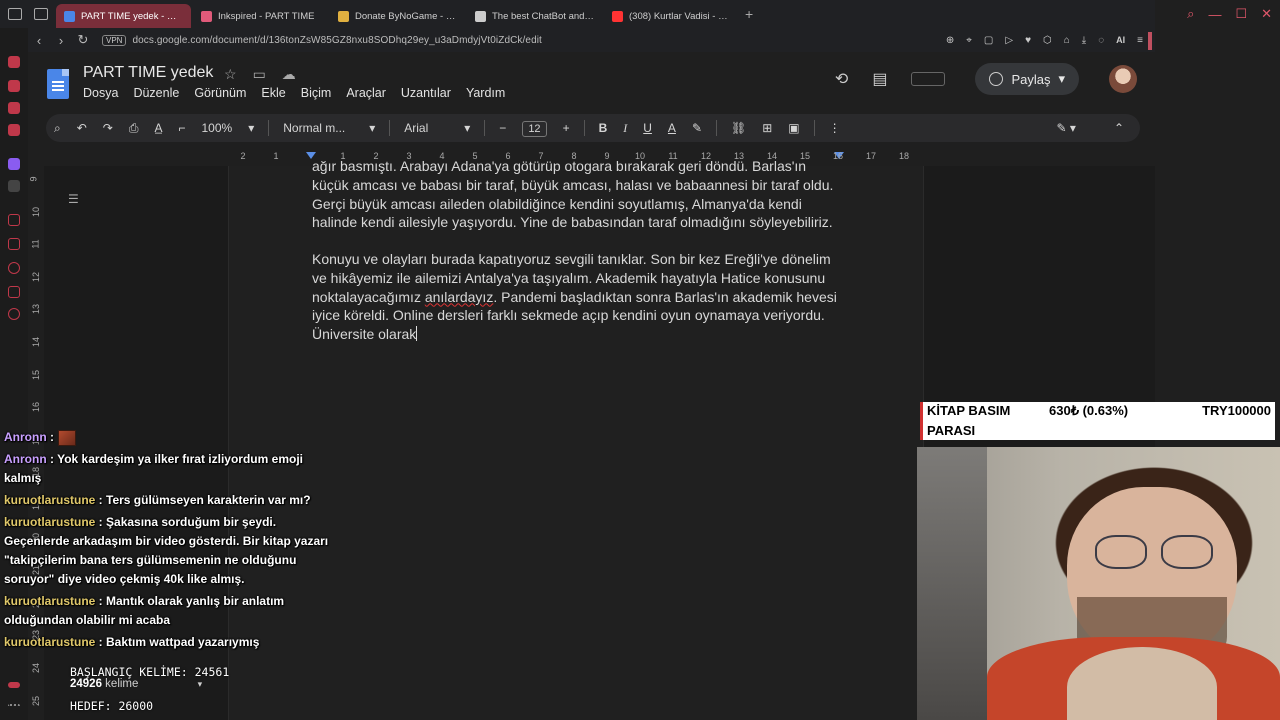 This screenshot has height=720, width=1280. What do you see at coordinates (14, 314) in the screenshot?
I see `sidebar-settings-icon` at bounding box center [14, 314].